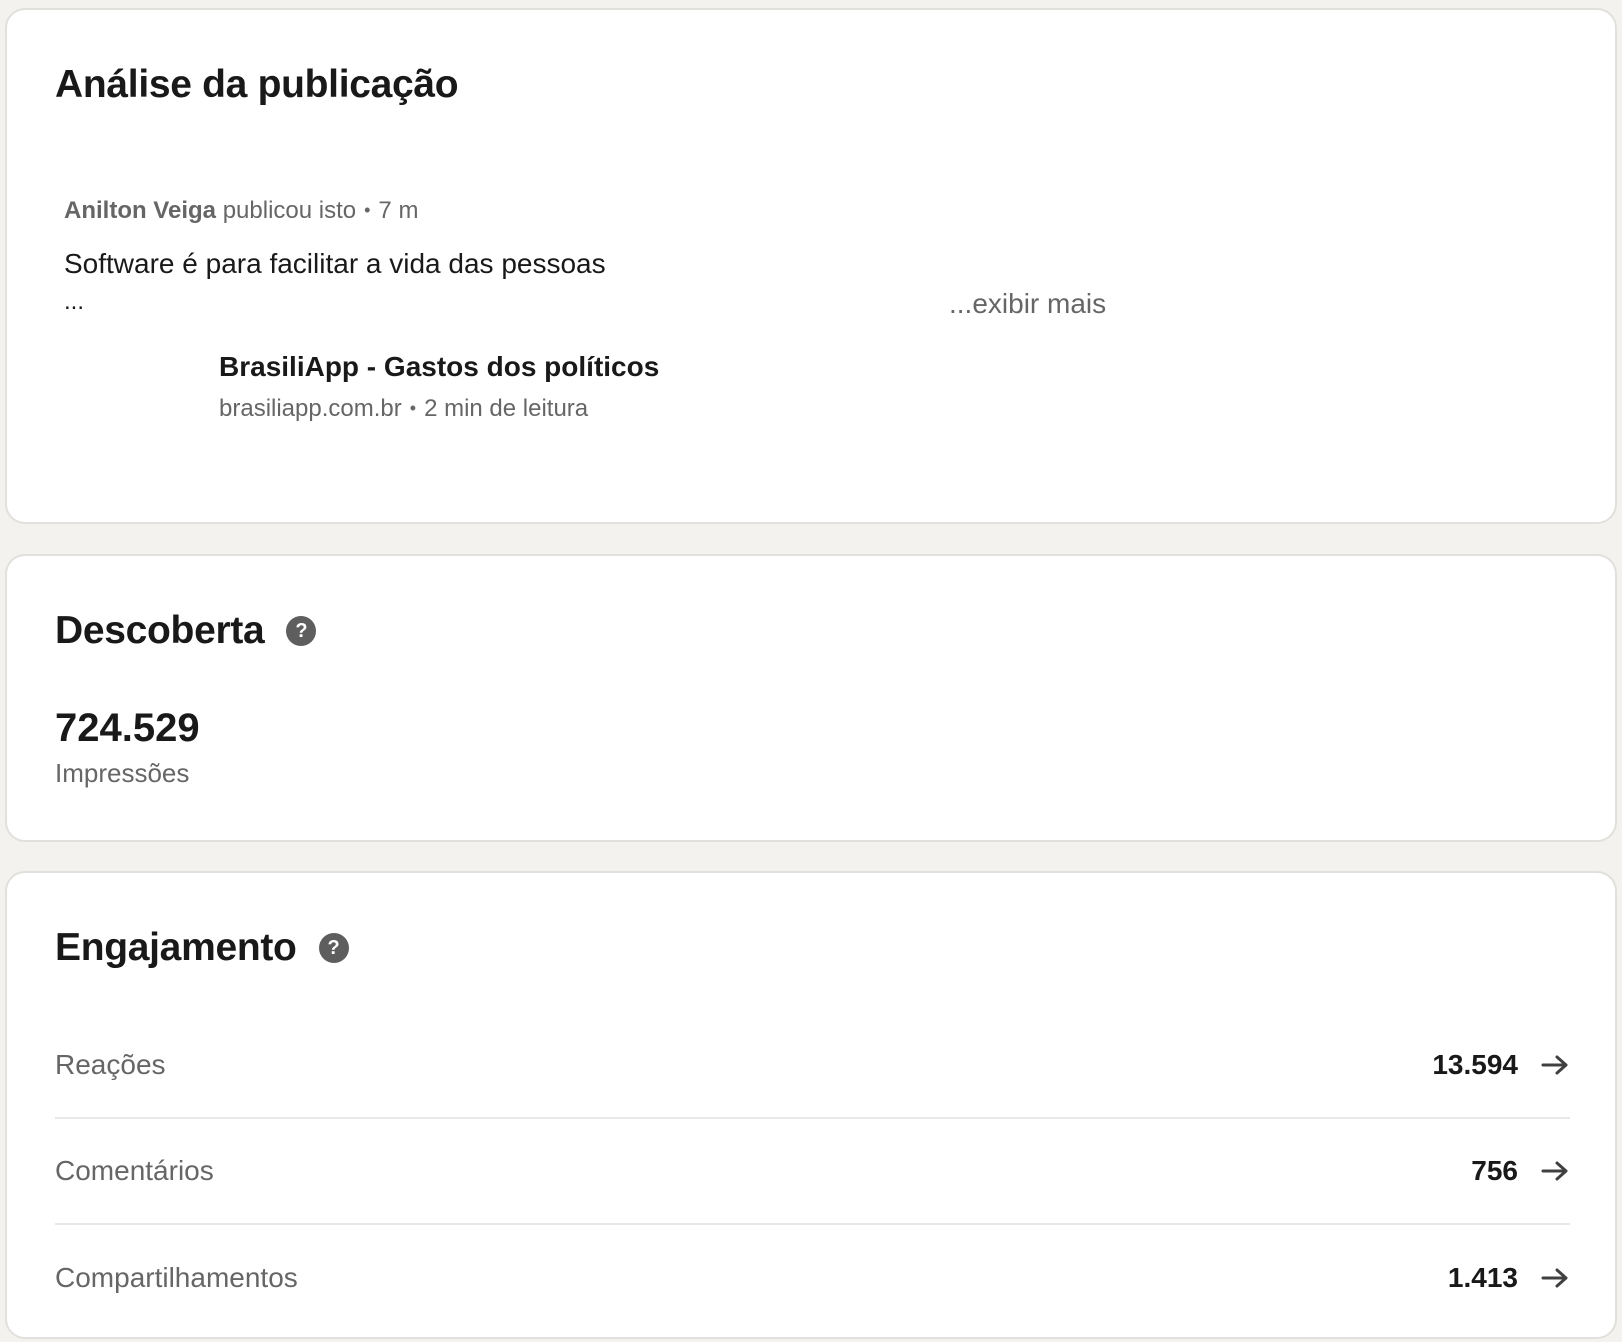 Image resolution: width=1622 pixels, height=1342 pixels. Describe the element at coordinates (134, 1170) in the screenshot. I see `metric-label: Comentários` at that location.